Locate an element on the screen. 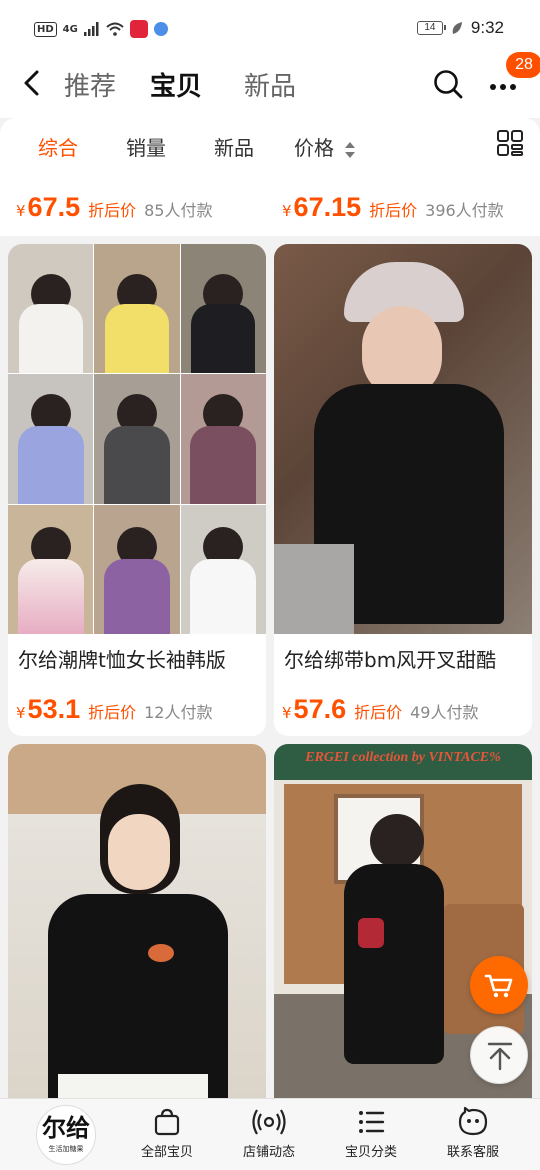  status-bar: HD 4G 14 9:32 is located at coordinates (270, 29).